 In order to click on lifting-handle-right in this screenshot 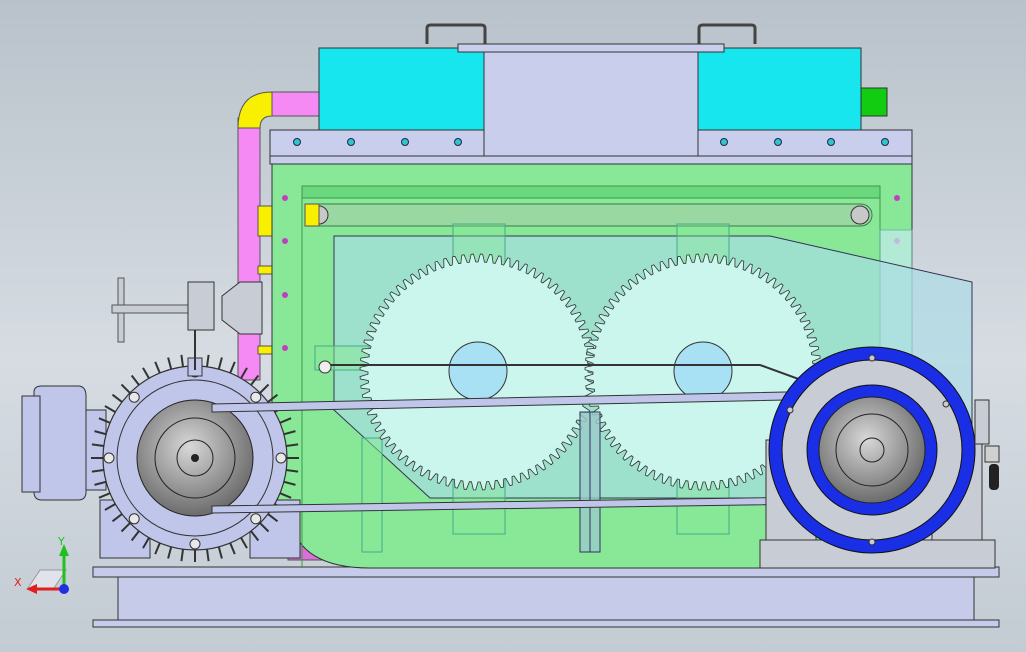, I will do `click(727, 33)`.